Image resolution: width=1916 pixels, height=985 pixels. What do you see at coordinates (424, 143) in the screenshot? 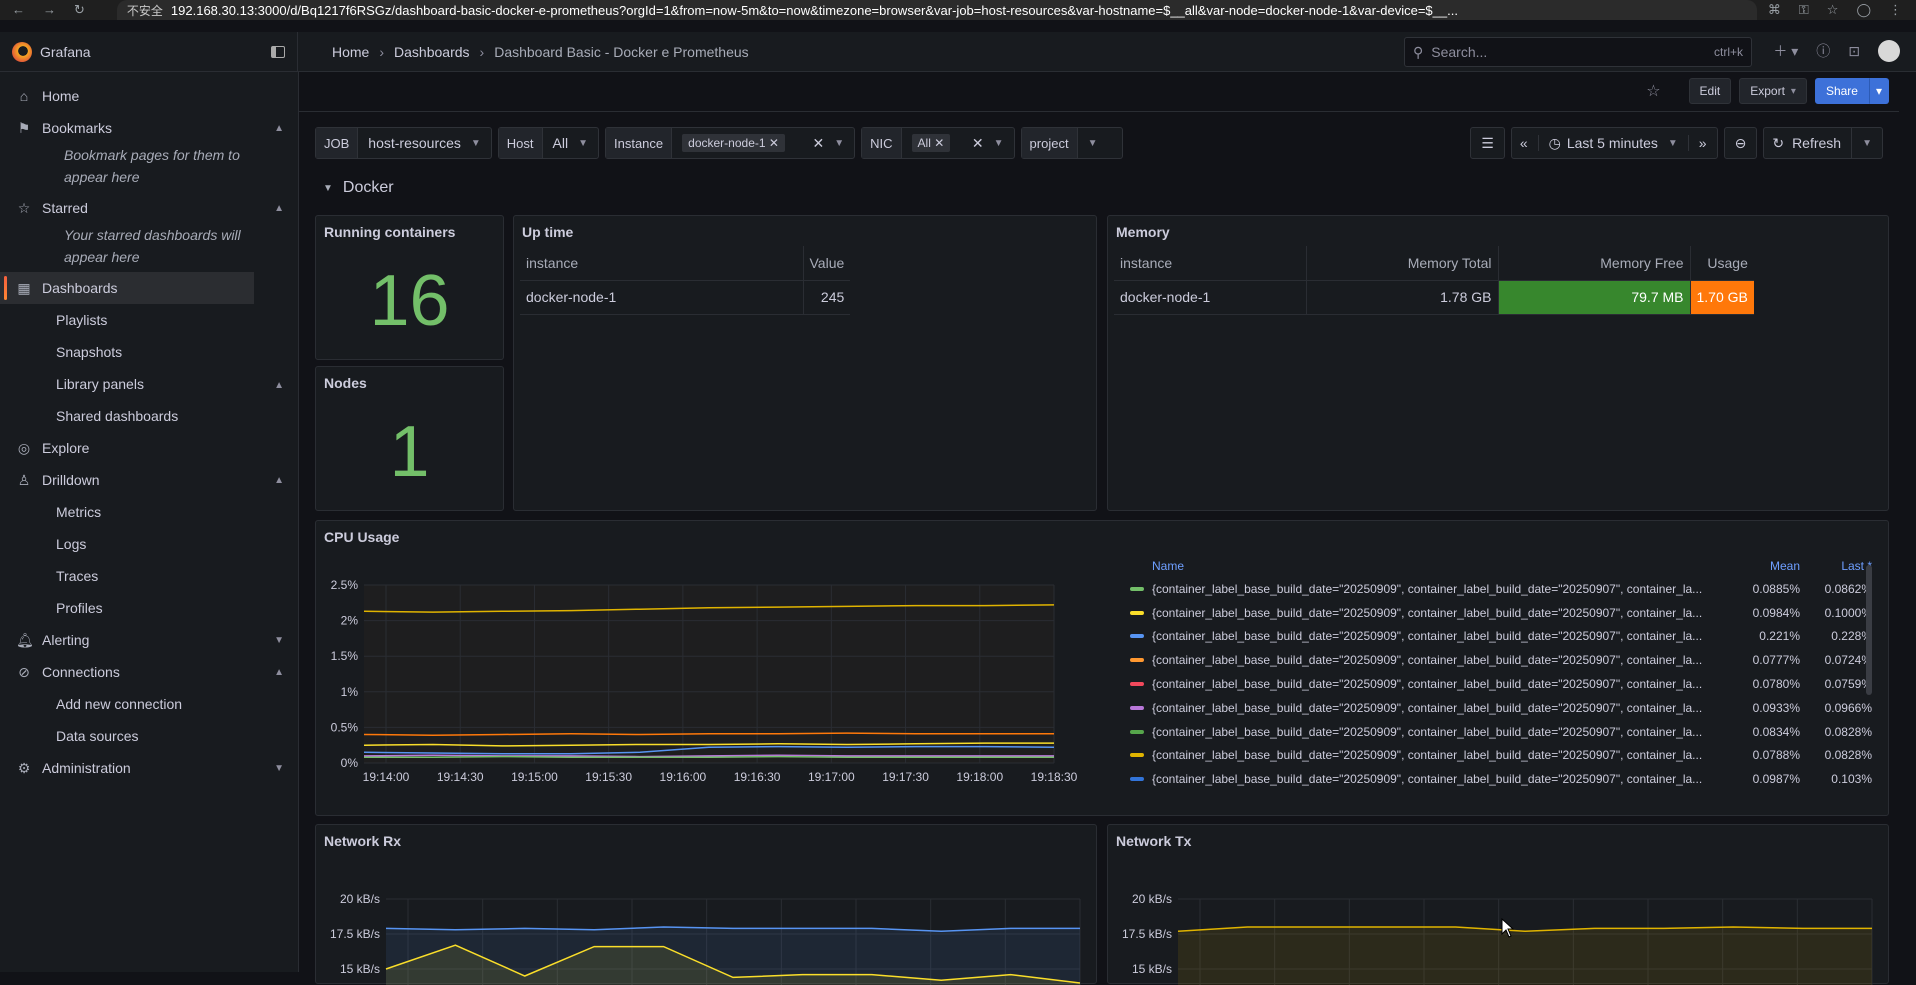
I see `job-select: host-resources ▼` at bounding box center [424, 143].